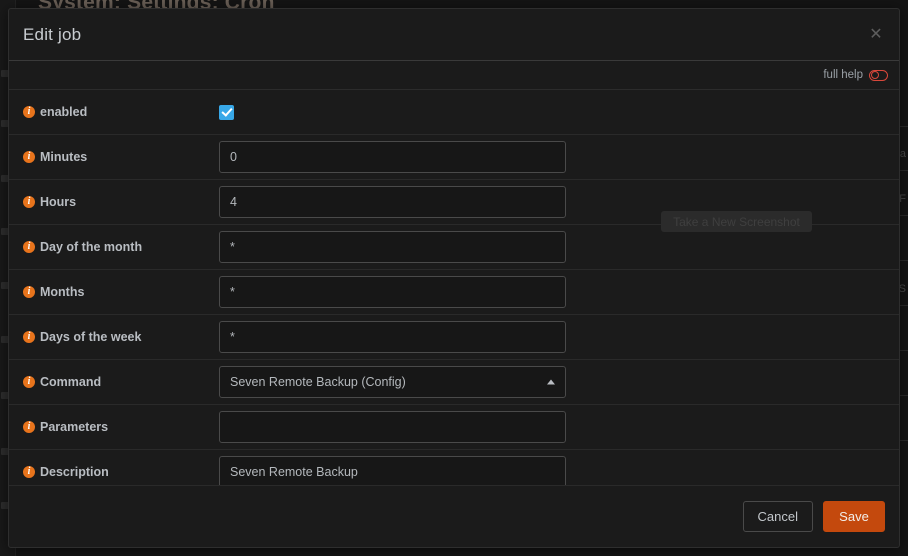 This screenshot has height=556, width=908. I want to click on form-row-days-of-week: i Days of the week, so click(454, 337).